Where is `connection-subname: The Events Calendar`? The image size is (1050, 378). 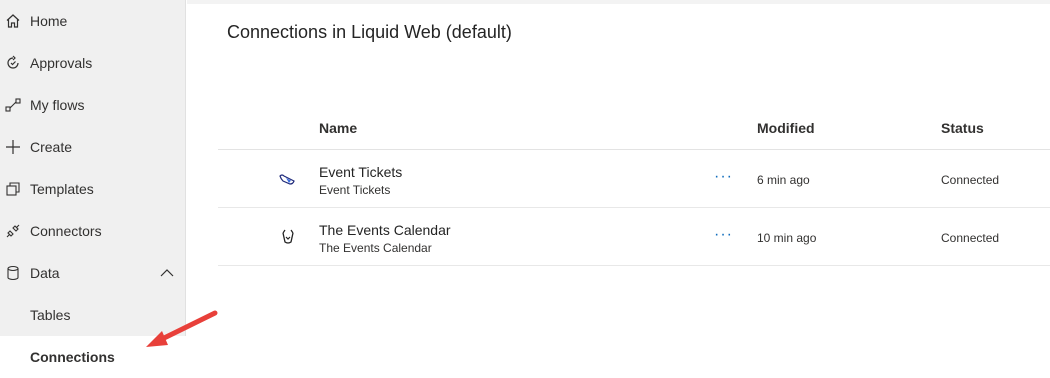
connection-subname: The Events Calendar is located at coordinates (375, 248).